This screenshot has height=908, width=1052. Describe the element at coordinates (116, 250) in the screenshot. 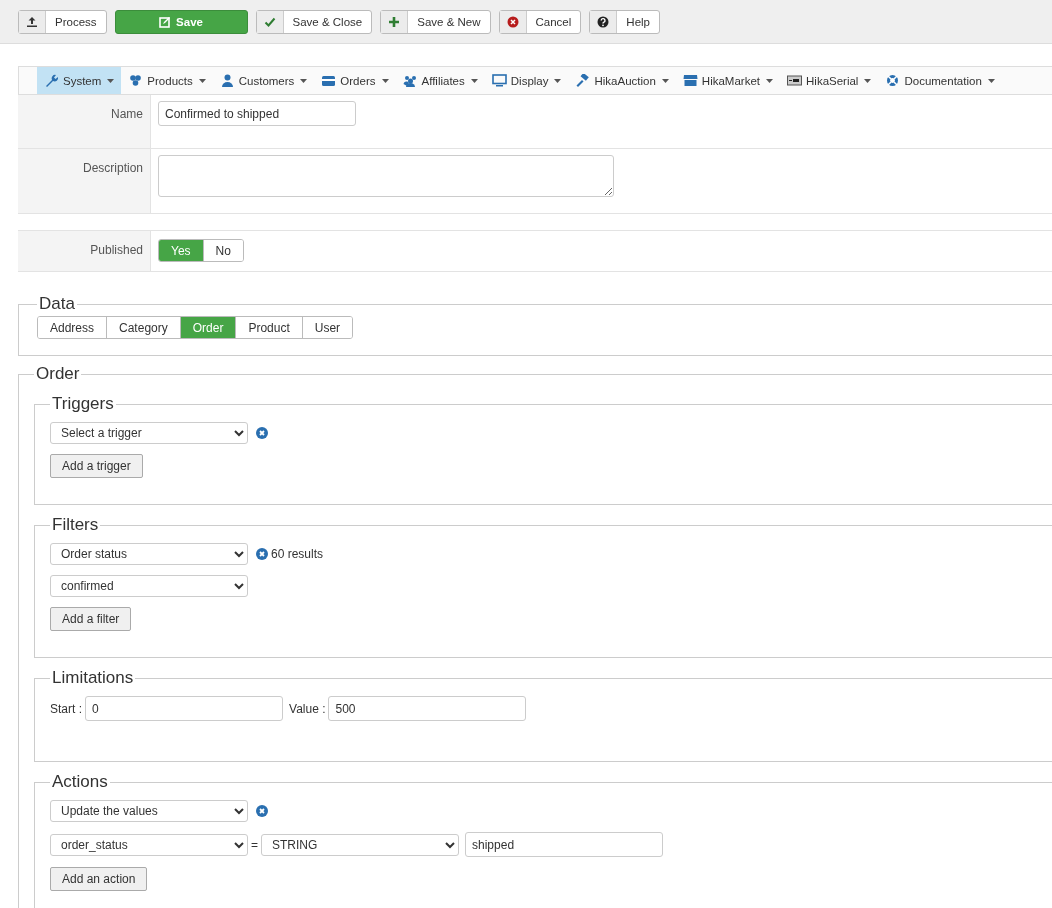

I see `field-label: Published` at that location.